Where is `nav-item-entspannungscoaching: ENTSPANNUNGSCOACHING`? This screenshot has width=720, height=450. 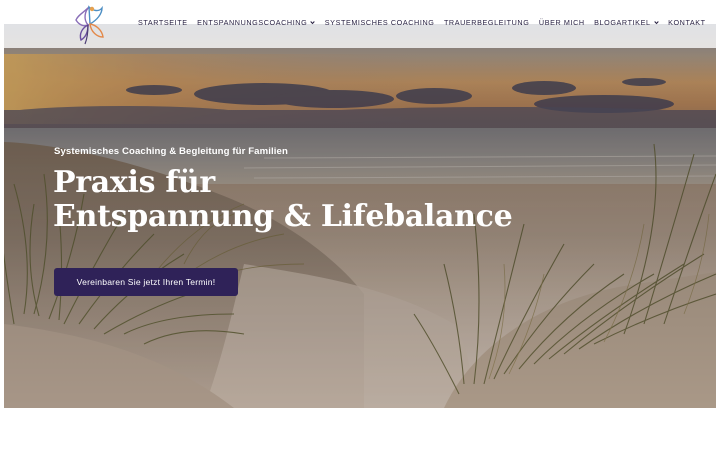 nav-item-entspannungscoaching: ENTSPANNUNGSCOACHING is located at coordinates (256, 22).